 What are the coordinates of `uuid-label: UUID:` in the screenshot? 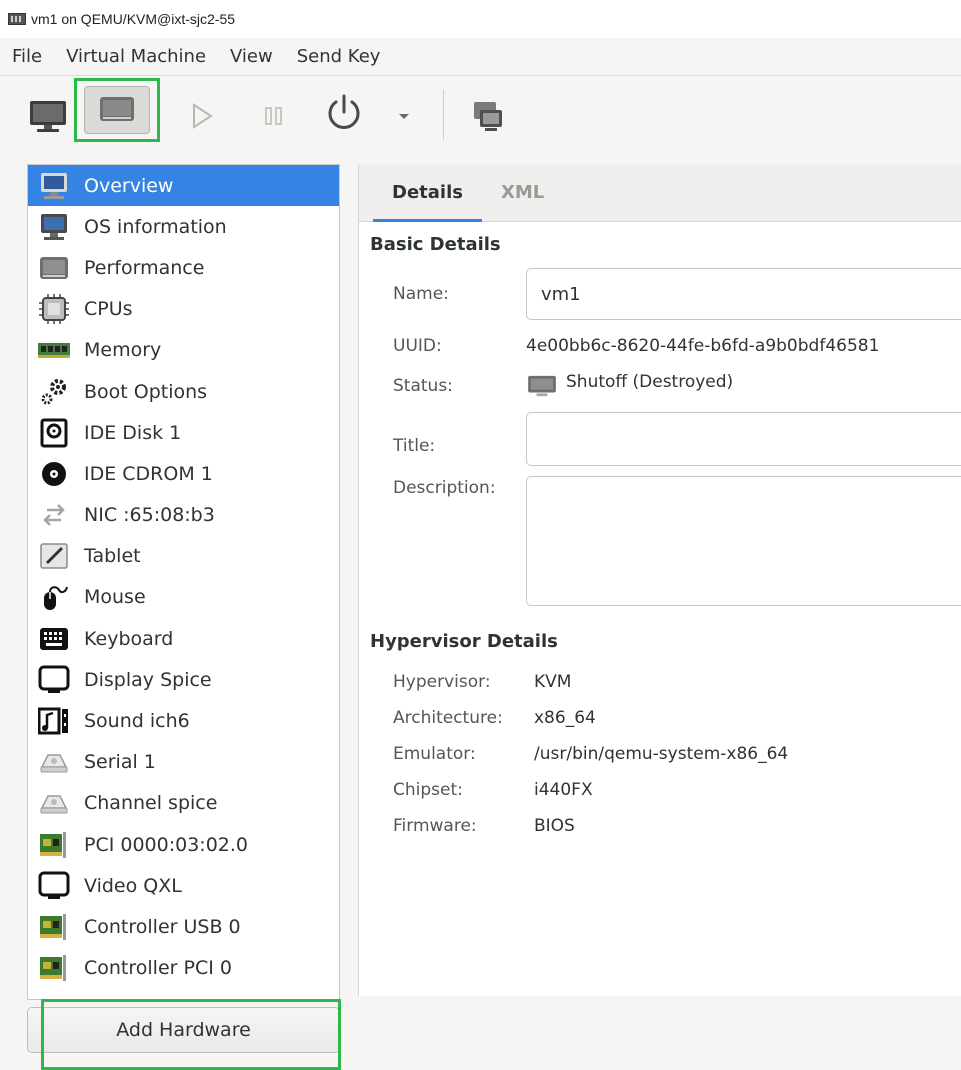 It's located at (417, 346).